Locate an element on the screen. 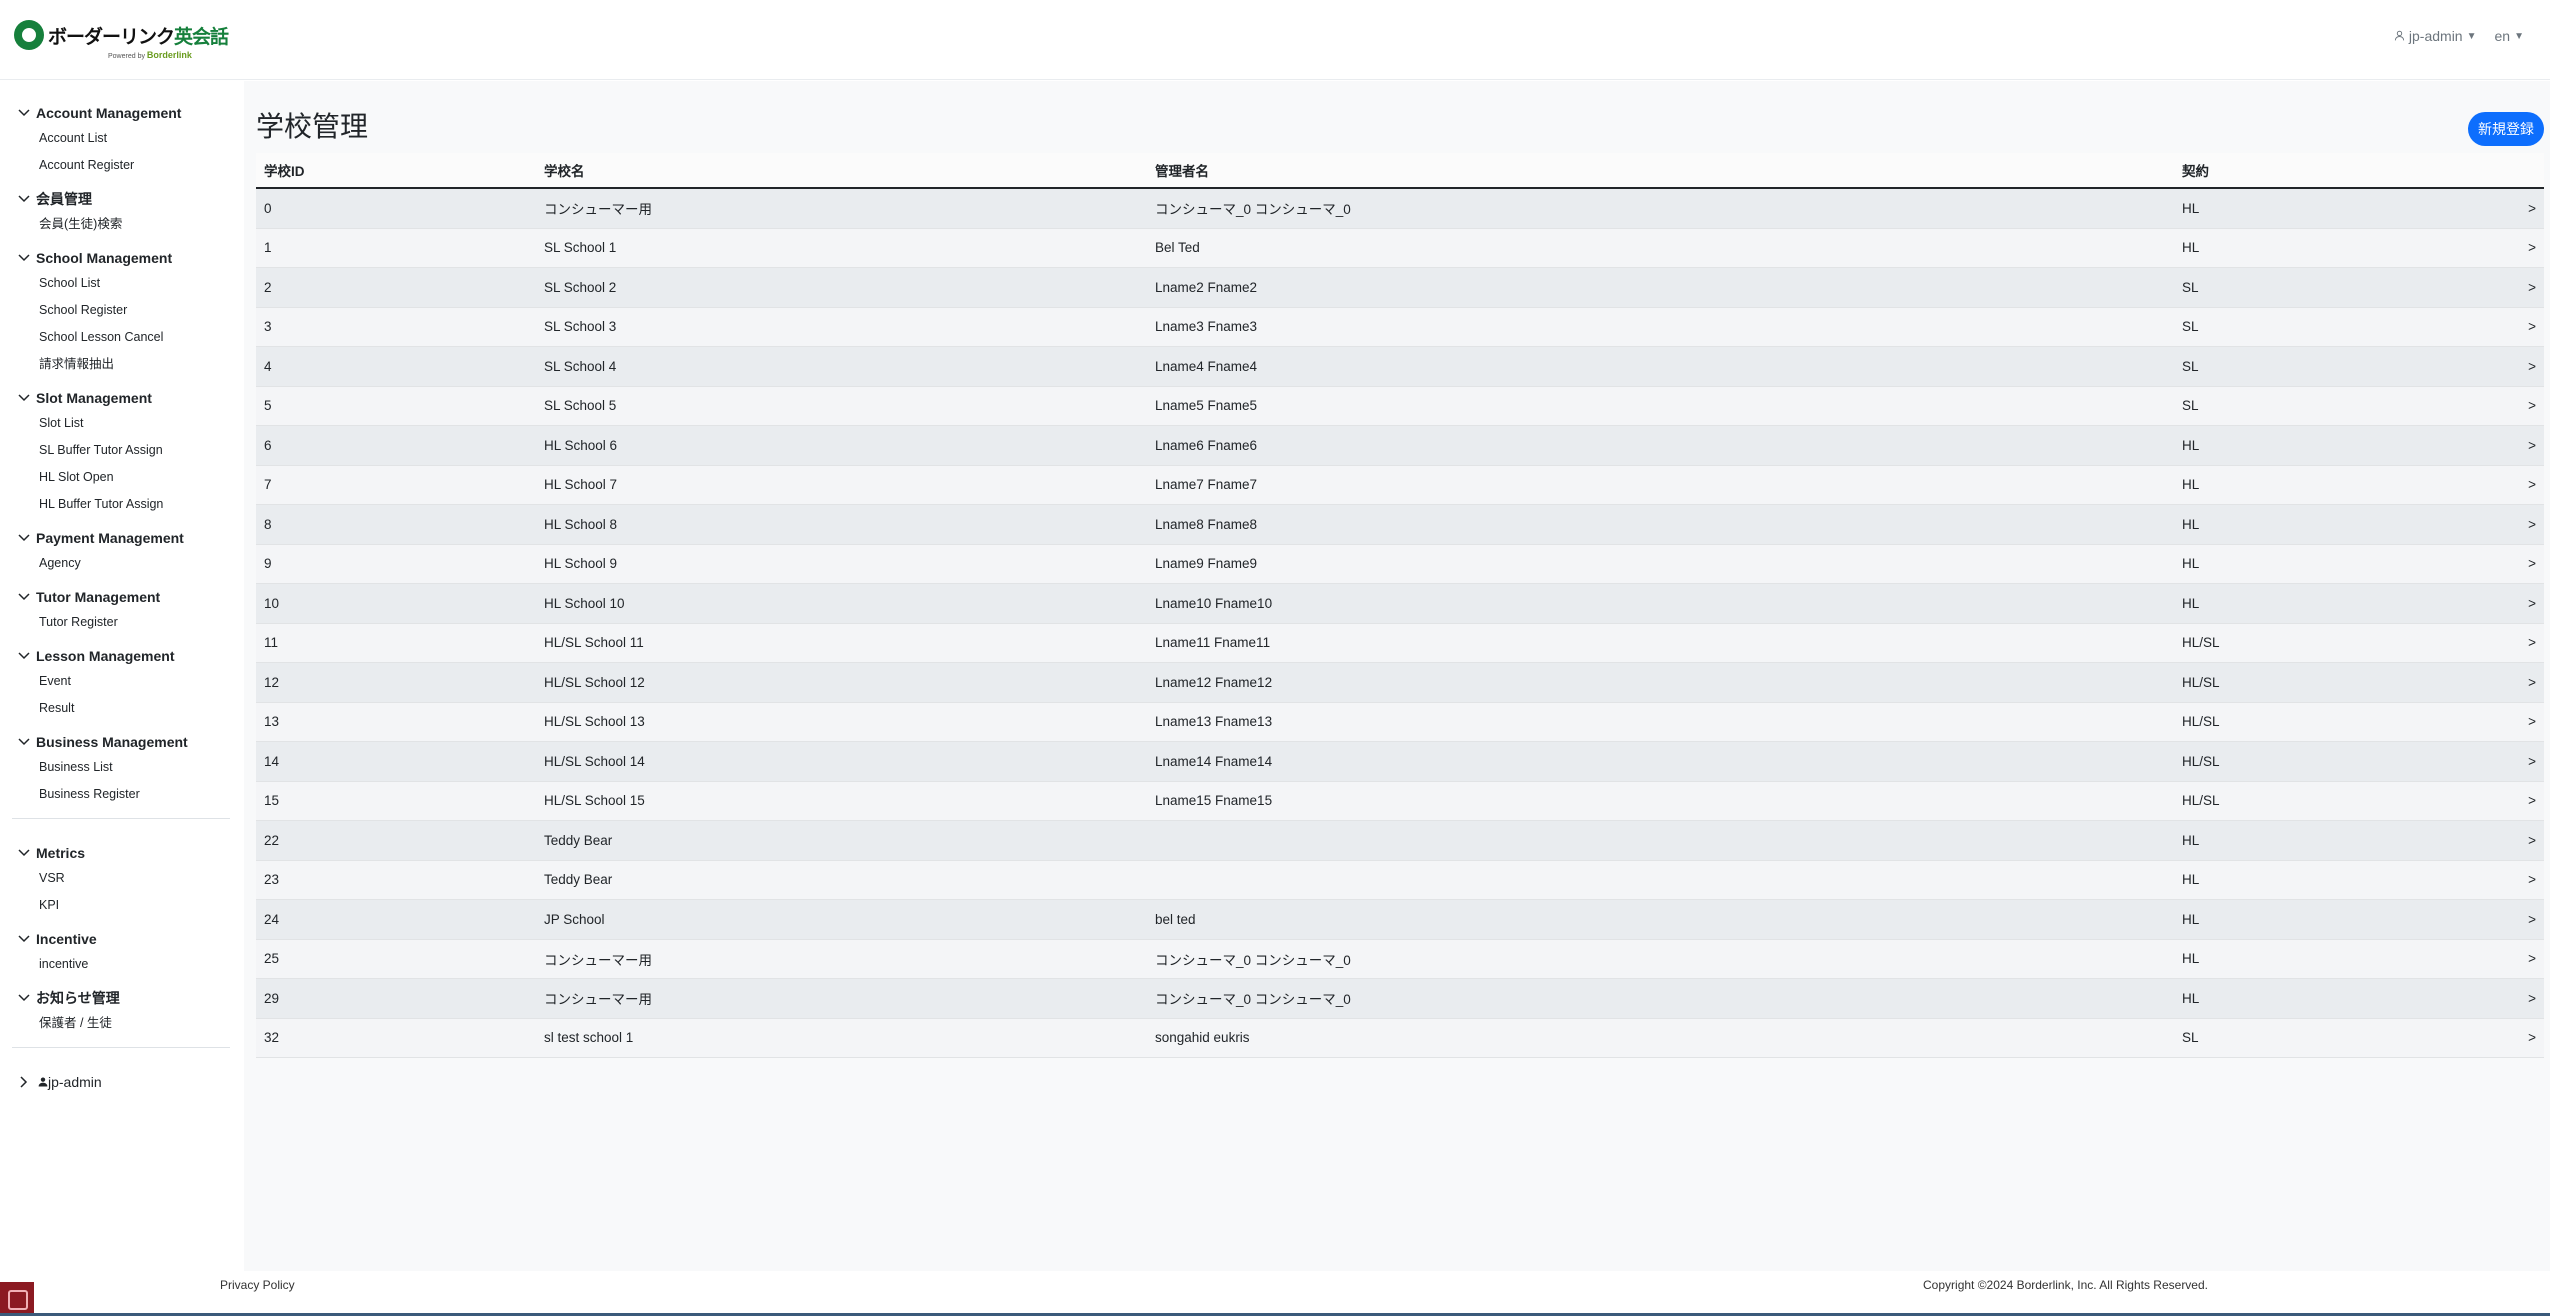 The height and width of the screenshot is (1316, 2550). sidebar-section-header: Lesson Management is located at coordinates (122, 656).